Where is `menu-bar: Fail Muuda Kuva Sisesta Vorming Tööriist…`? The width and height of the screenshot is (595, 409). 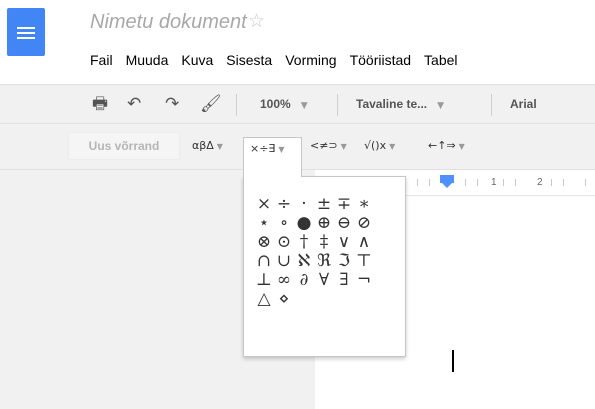
menu-bar: Fail Muuda Kuva Sisesta Vorming Tööriist… is located at coordinates (280, 61).